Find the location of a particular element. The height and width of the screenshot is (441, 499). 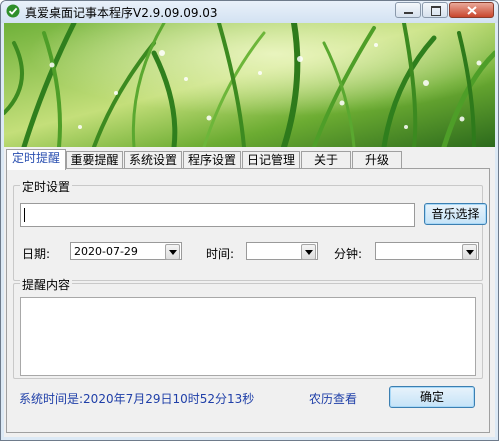

tab-timer-reminder: 定时提醒 is located at coordinates (36, 159).